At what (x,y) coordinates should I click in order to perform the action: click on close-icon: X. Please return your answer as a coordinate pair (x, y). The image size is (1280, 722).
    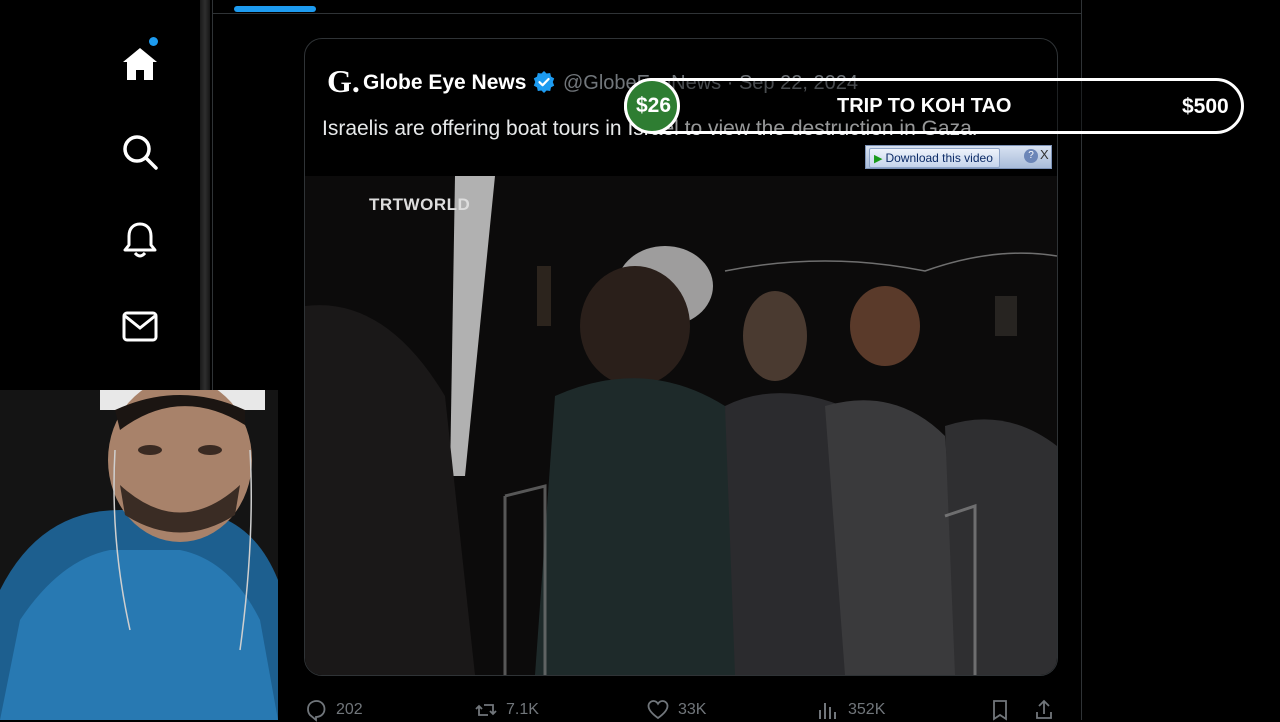
    Looking at the image, I should click on (1044, 154).